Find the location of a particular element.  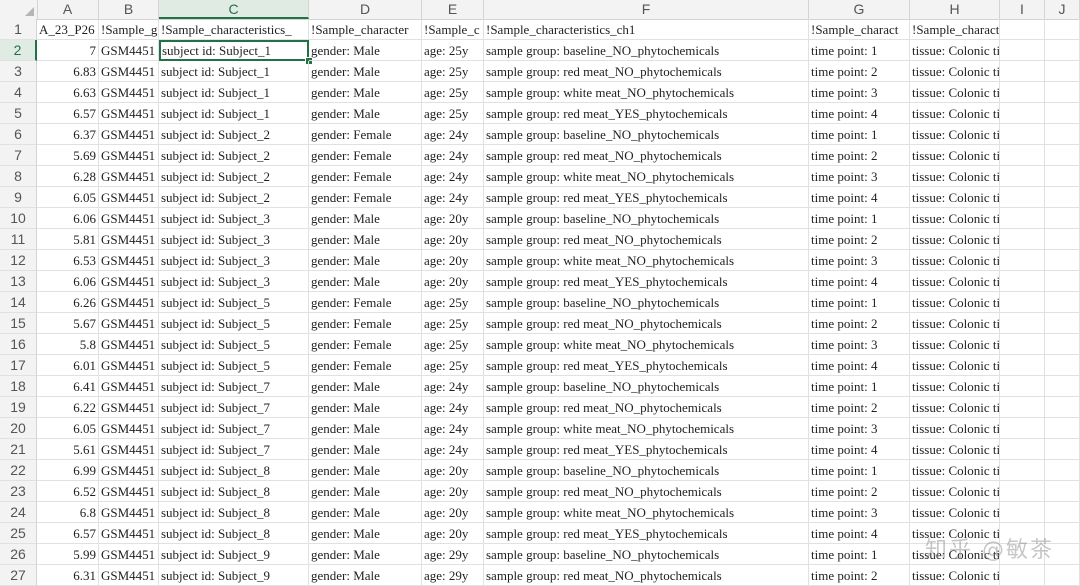

row-header-12: 12 is located at coordinates (18, 260).